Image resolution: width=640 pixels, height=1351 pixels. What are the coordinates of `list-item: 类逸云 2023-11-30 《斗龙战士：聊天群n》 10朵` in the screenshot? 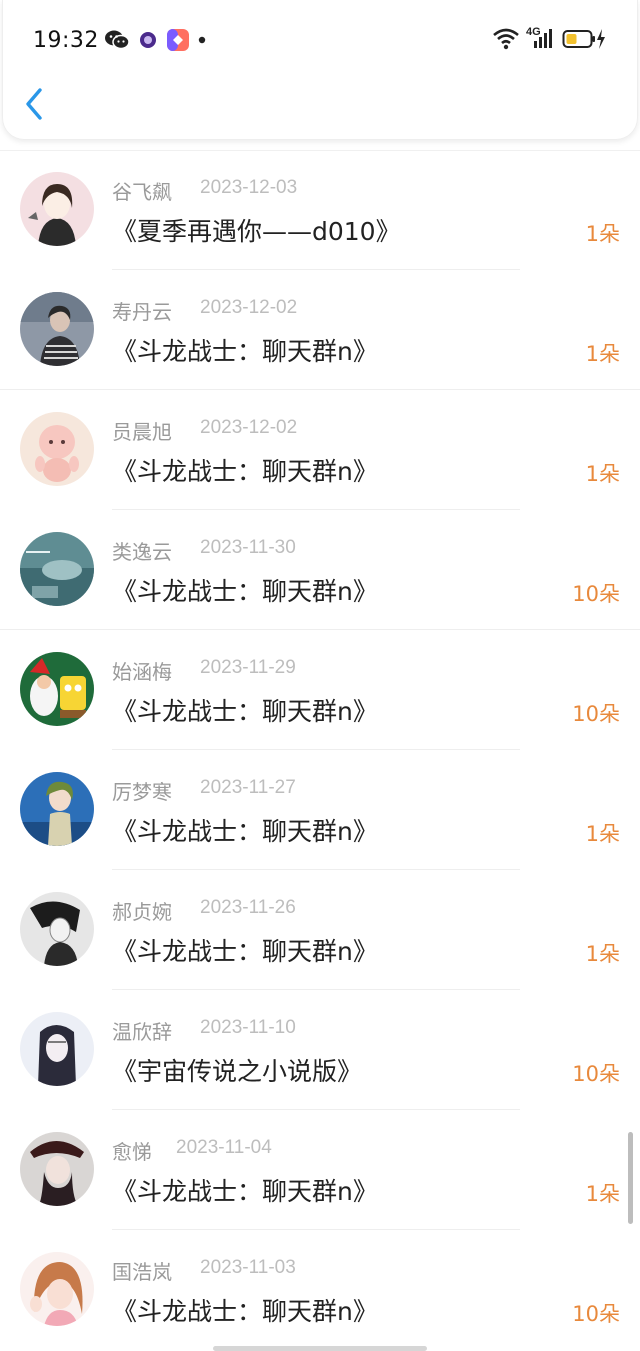 It's located at (320, 570).